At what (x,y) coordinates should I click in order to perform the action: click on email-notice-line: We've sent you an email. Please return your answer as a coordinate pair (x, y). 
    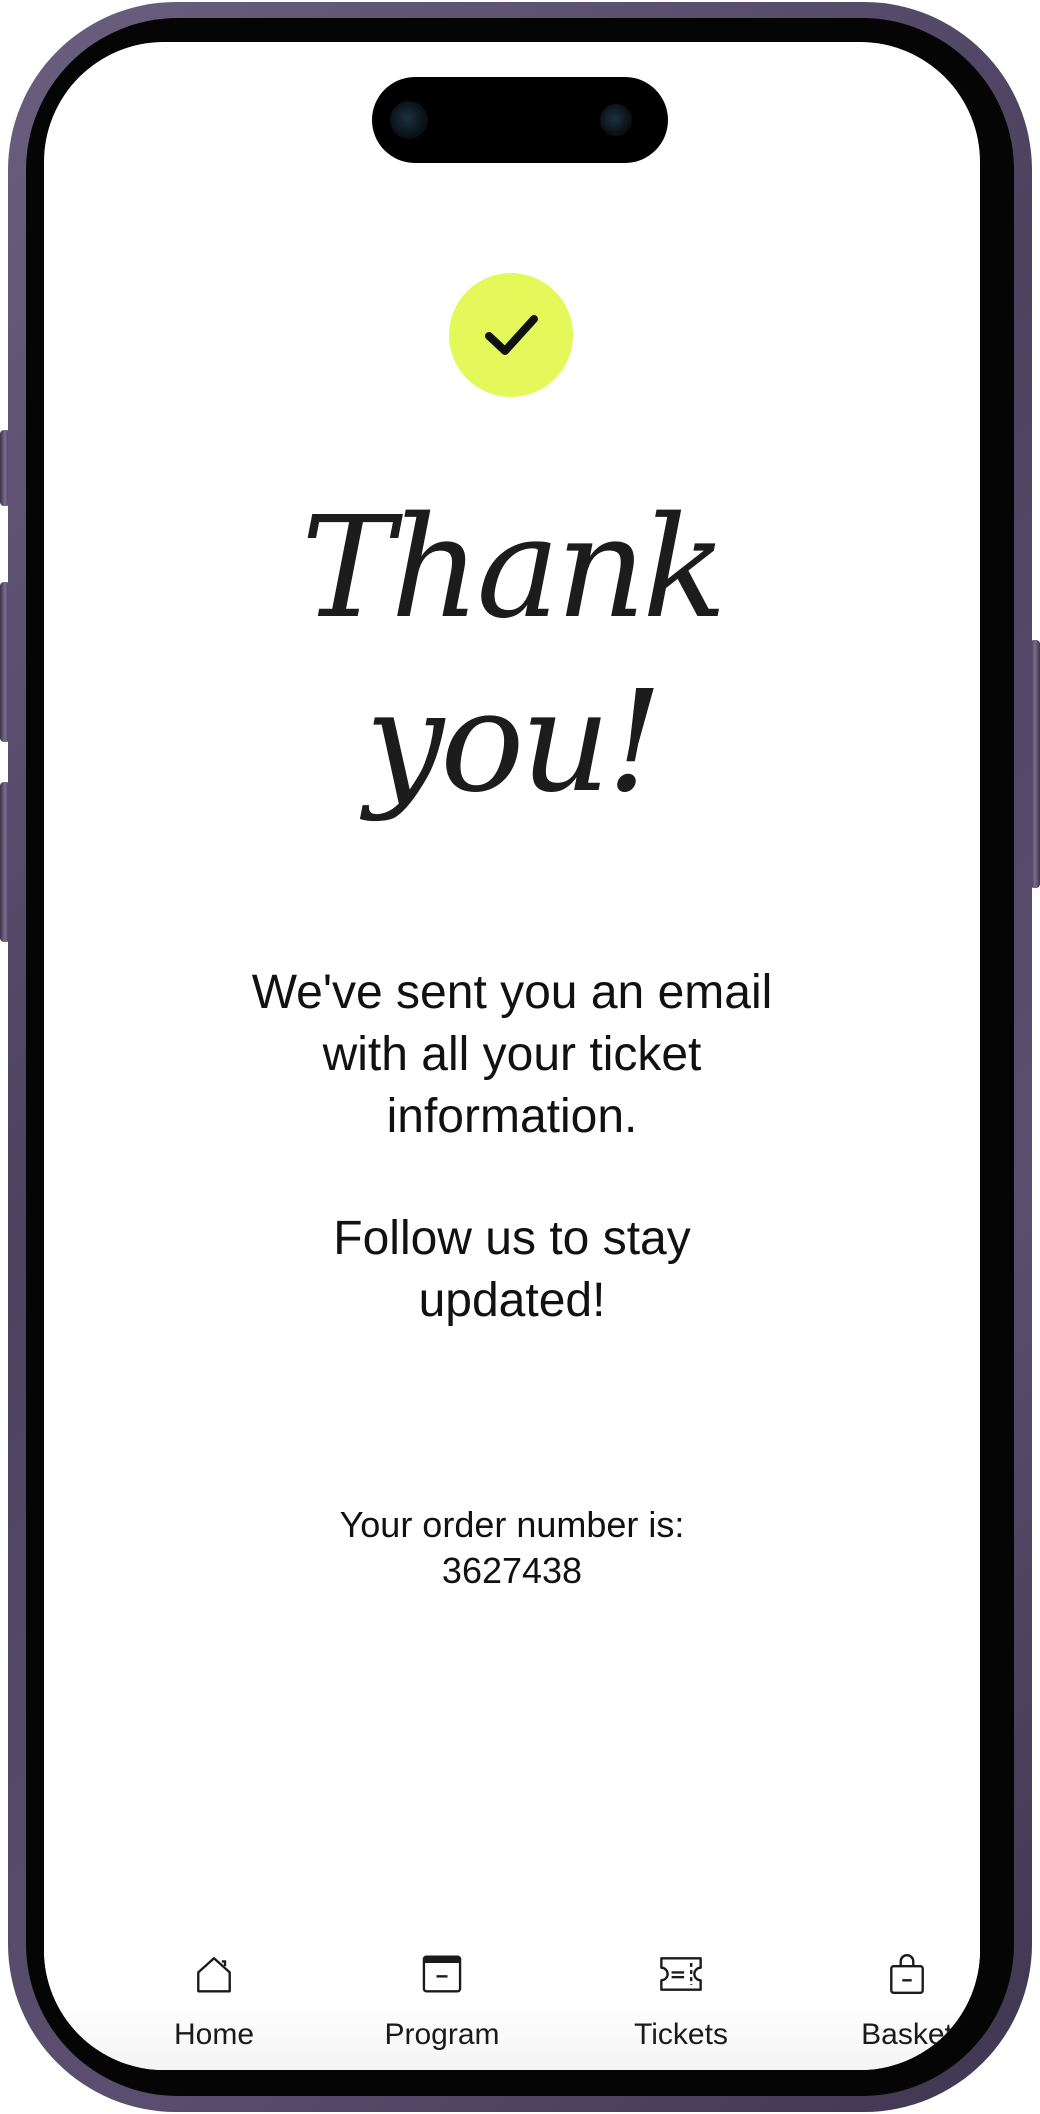
    Looking at the image, I should click on (512, 992).